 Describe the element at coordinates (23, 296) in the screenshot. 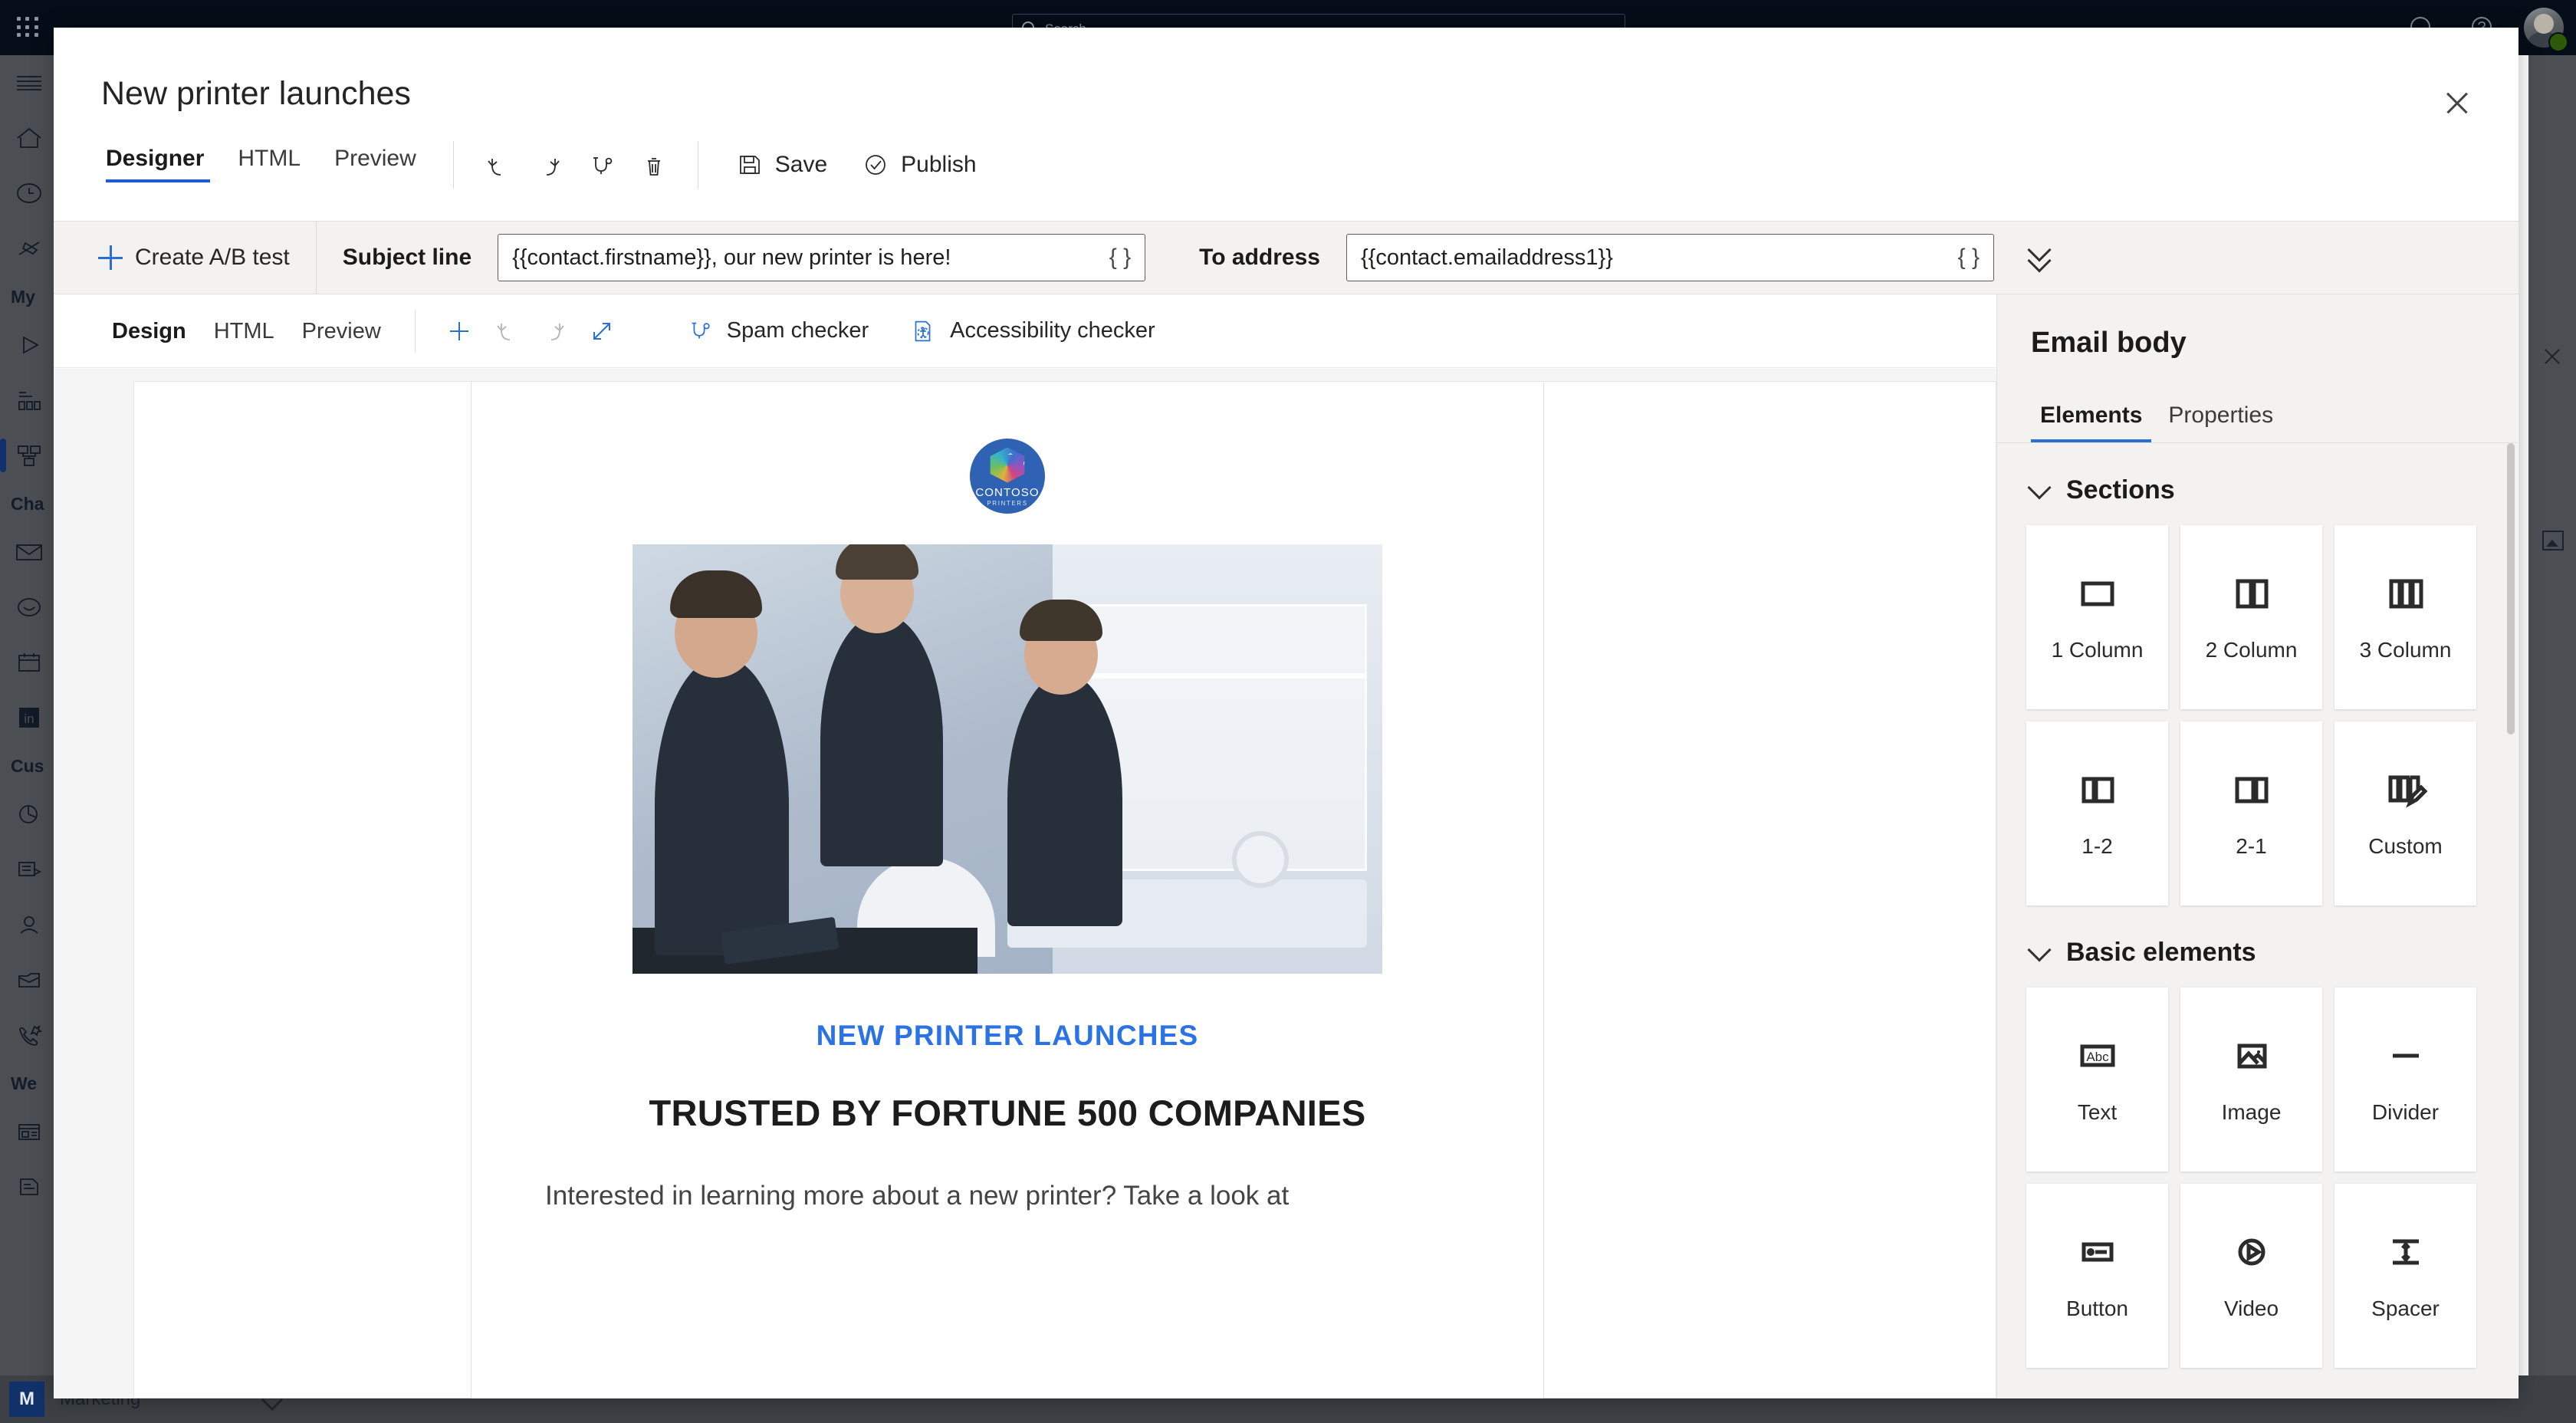

I see `sidebar-group-my: My` at that location.